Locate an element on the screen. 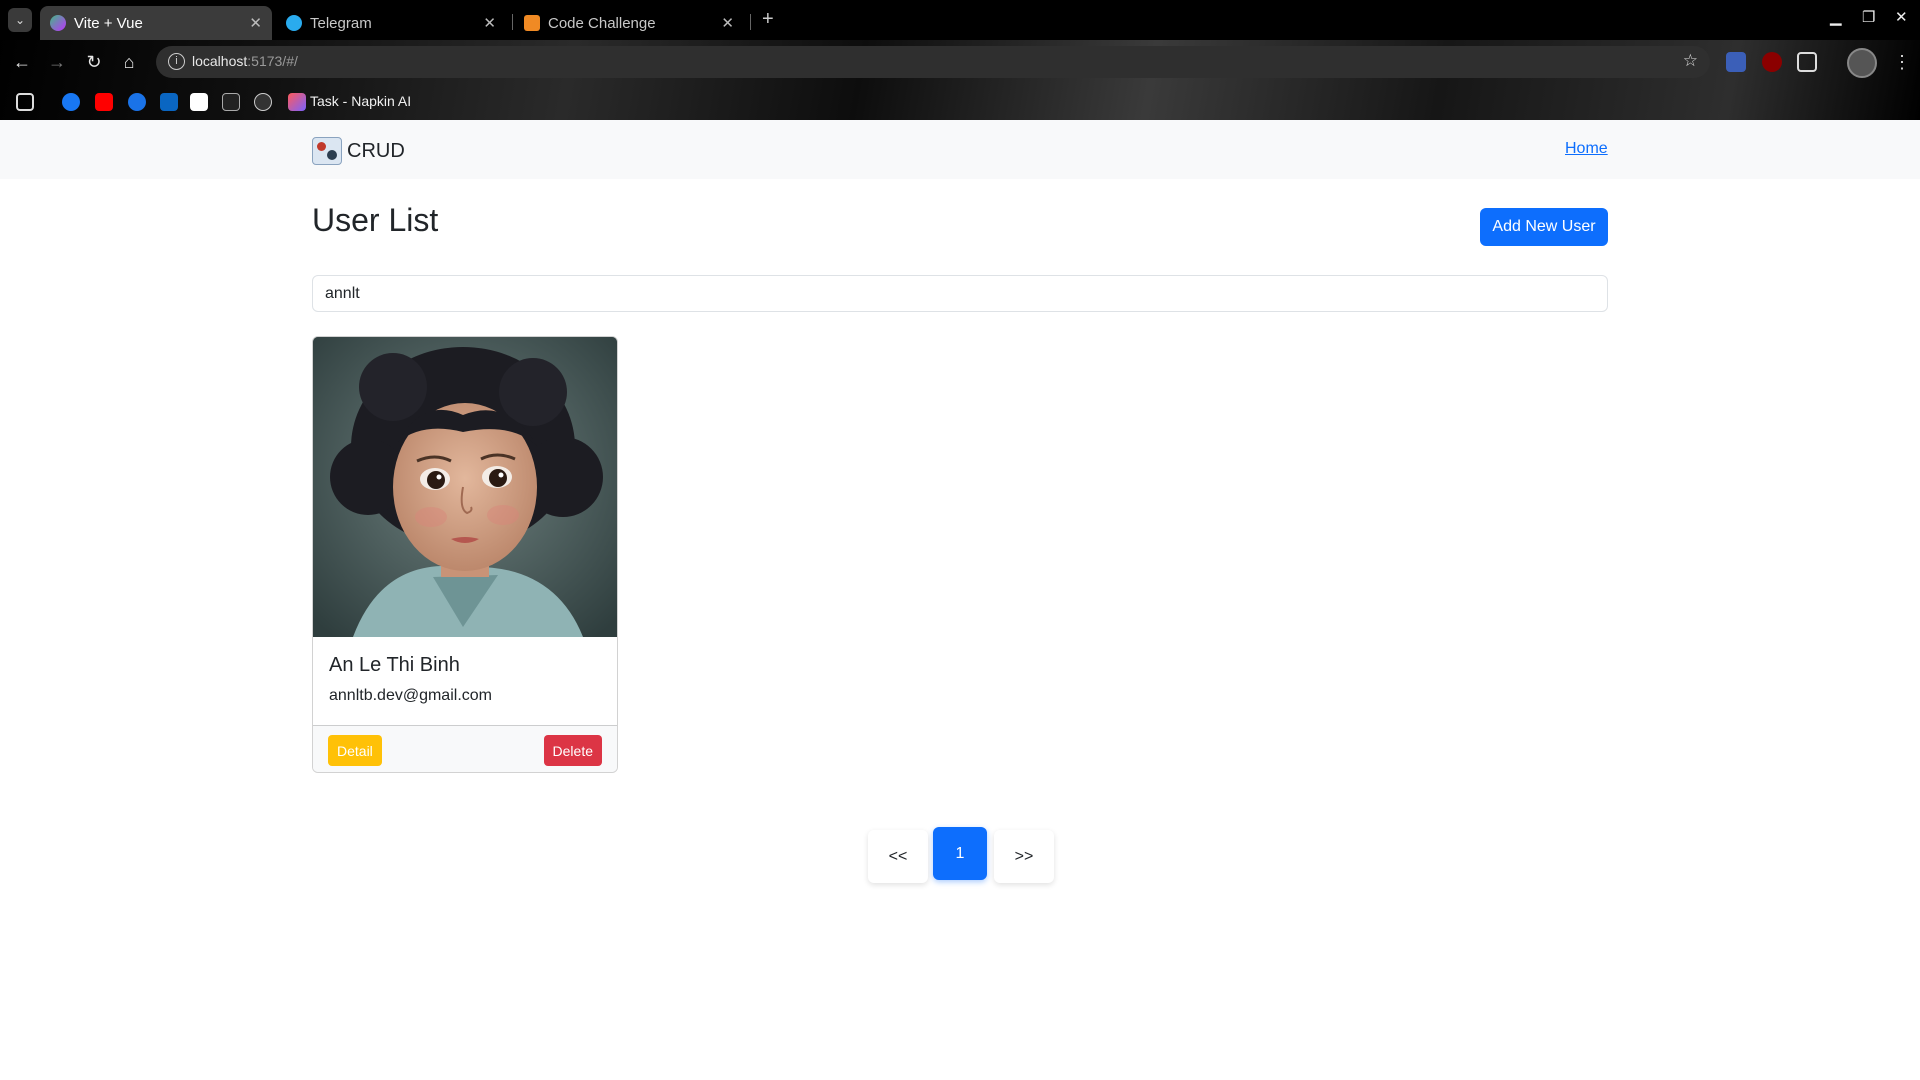 The image size is (1920, 1080). new-tab-button: + is located at coordinates (768, 19).